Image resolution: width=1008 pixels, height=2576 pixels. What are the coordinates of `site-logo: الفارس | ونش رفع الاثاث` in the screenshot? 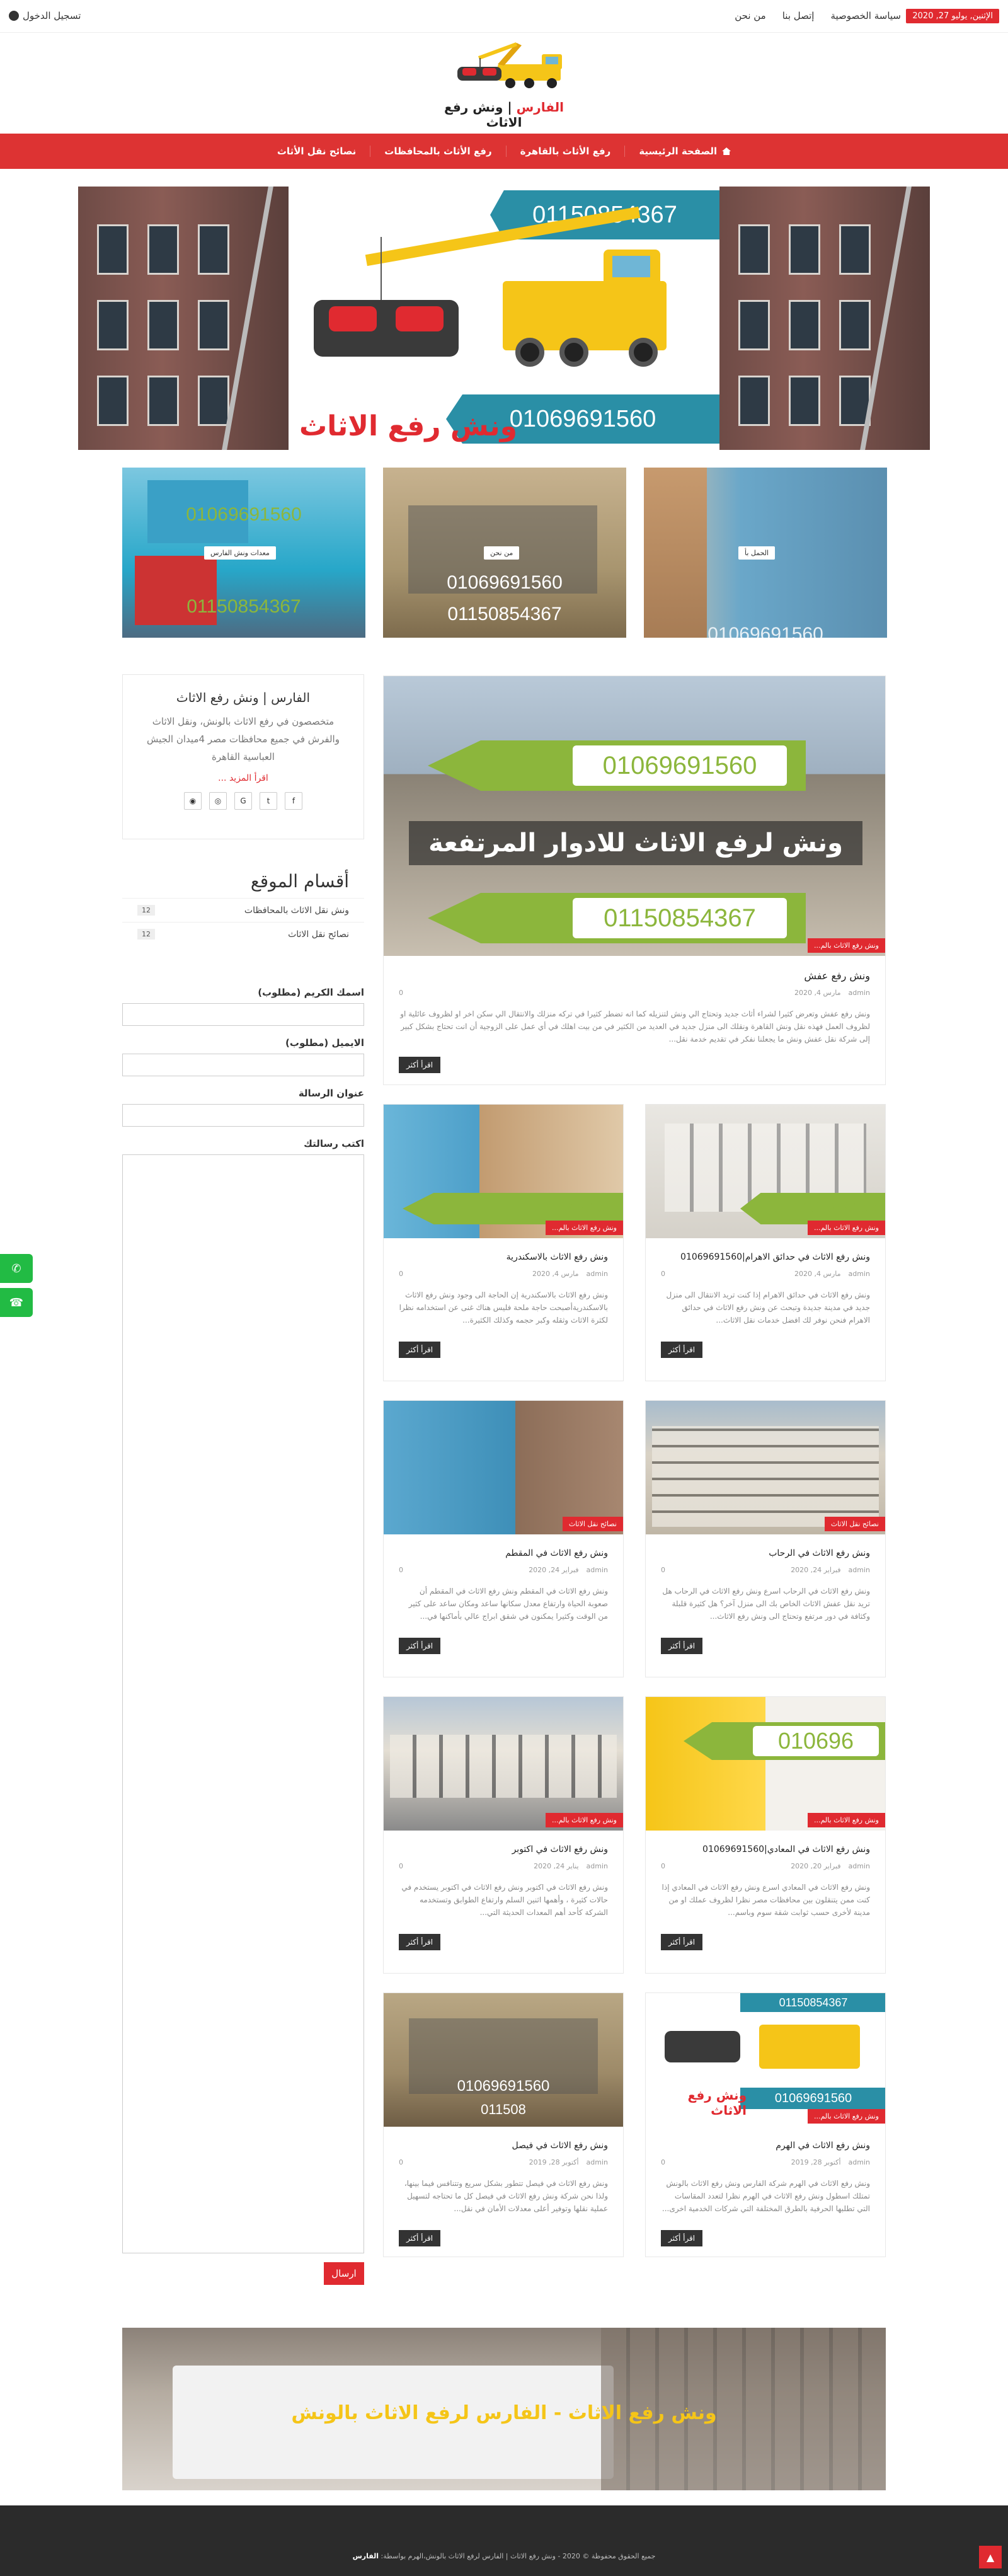 It's located at (504, 84).